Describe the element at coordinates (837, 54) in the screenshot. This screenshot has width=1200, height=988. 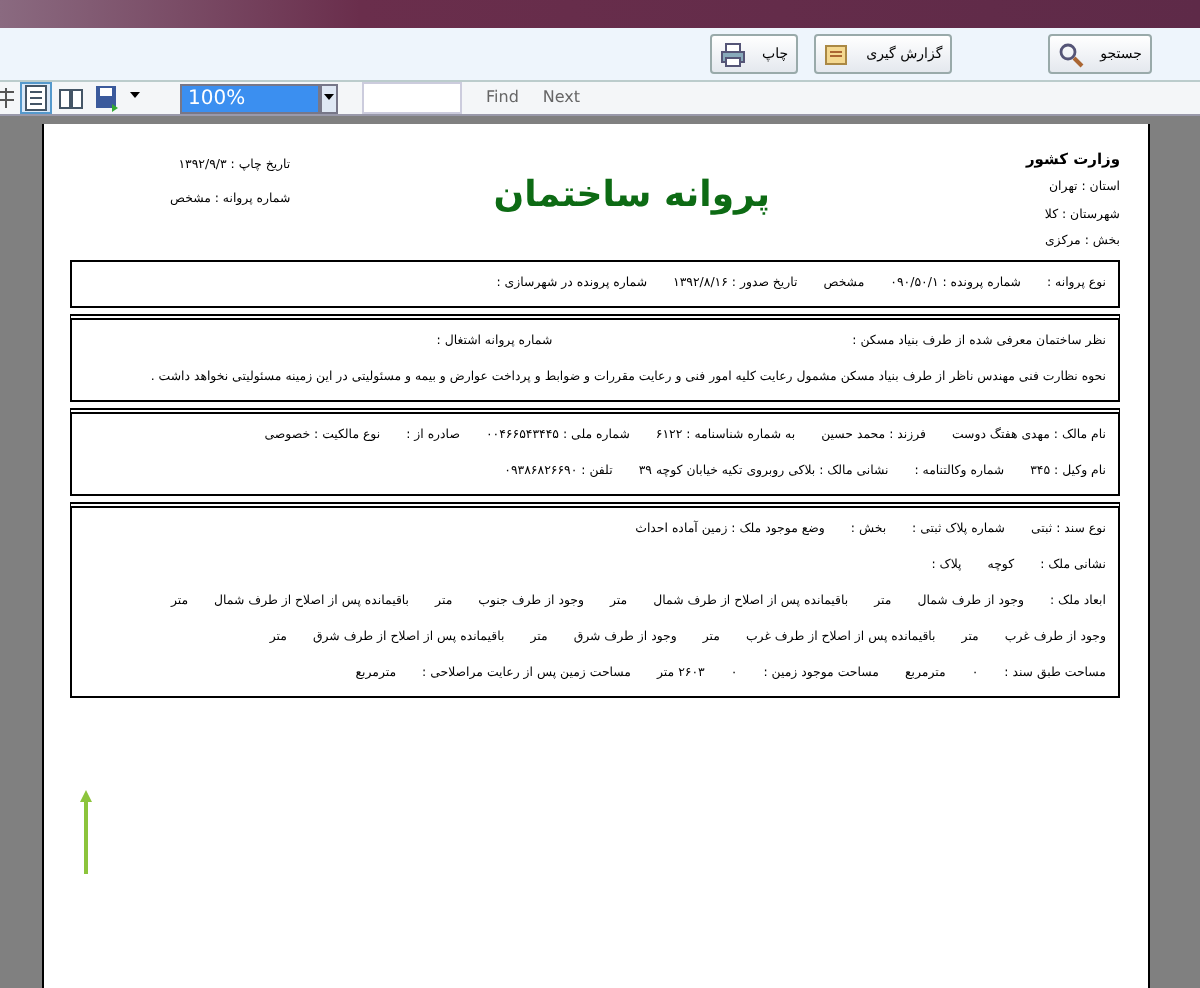
I see `document-icon` at that location.